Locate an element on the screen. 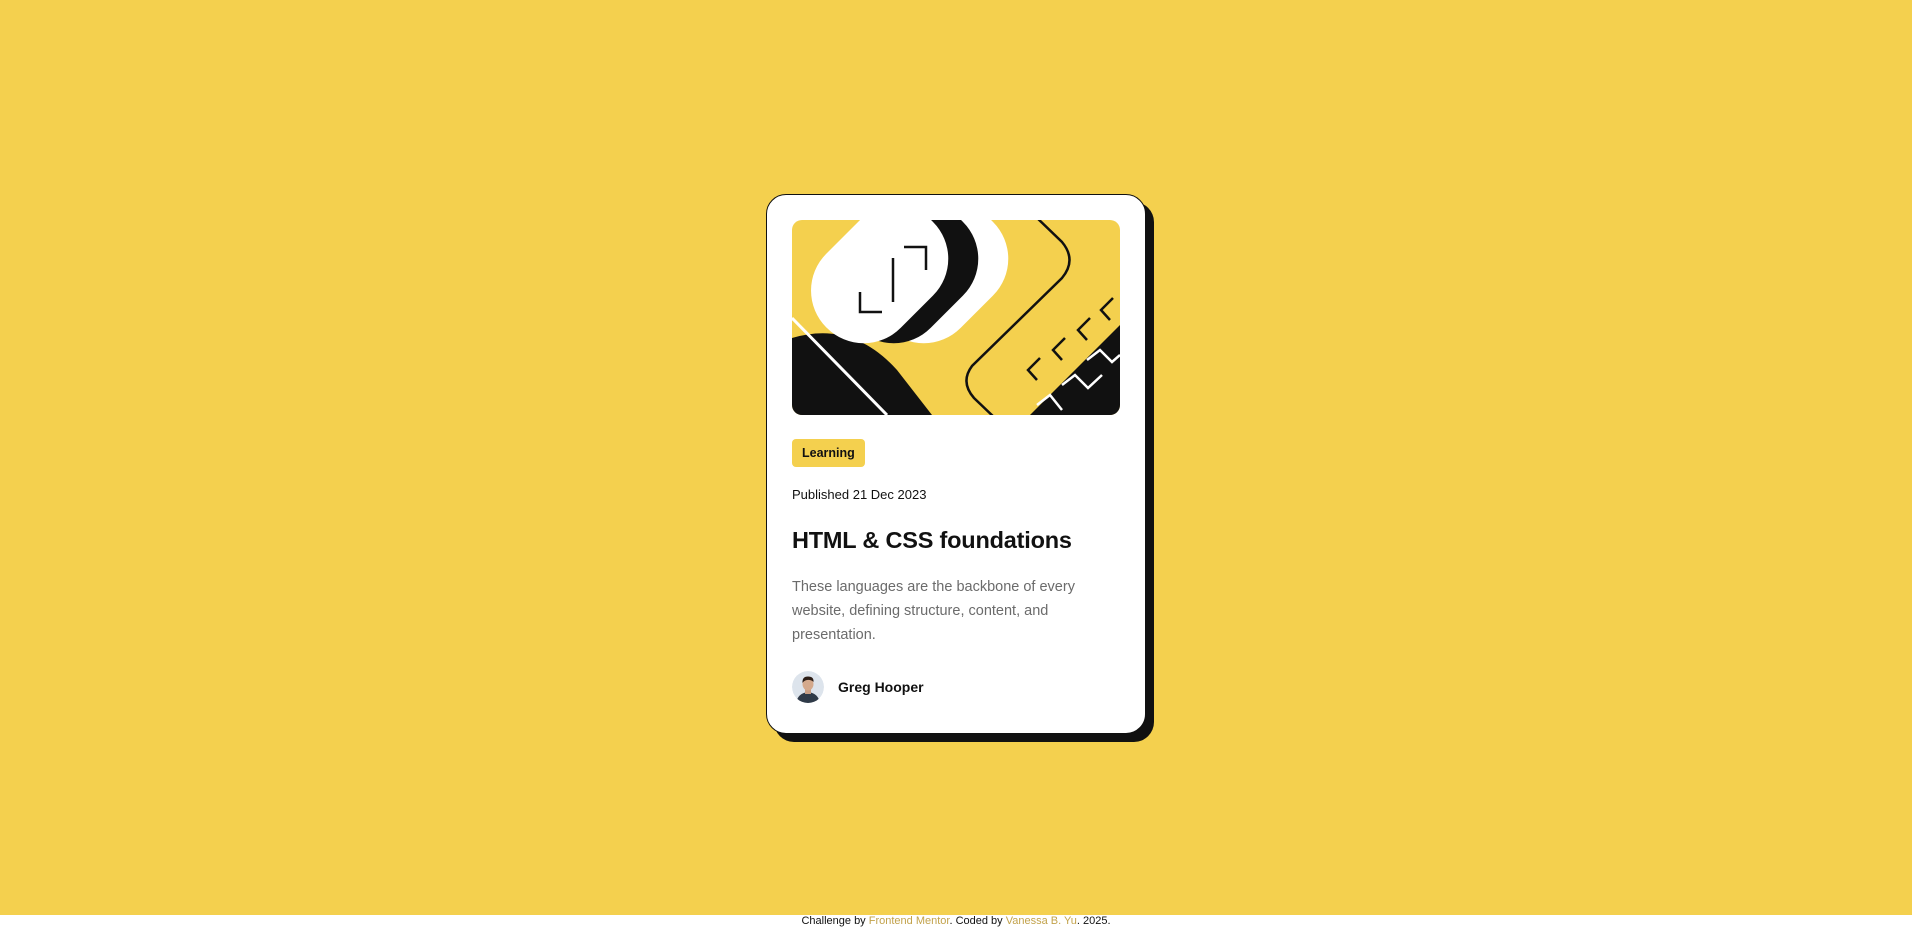 Image resolution: width=1912 pixels, height=928 pixels. author-link: Vanessa B. Yu is located at coordinates (1041, 921).